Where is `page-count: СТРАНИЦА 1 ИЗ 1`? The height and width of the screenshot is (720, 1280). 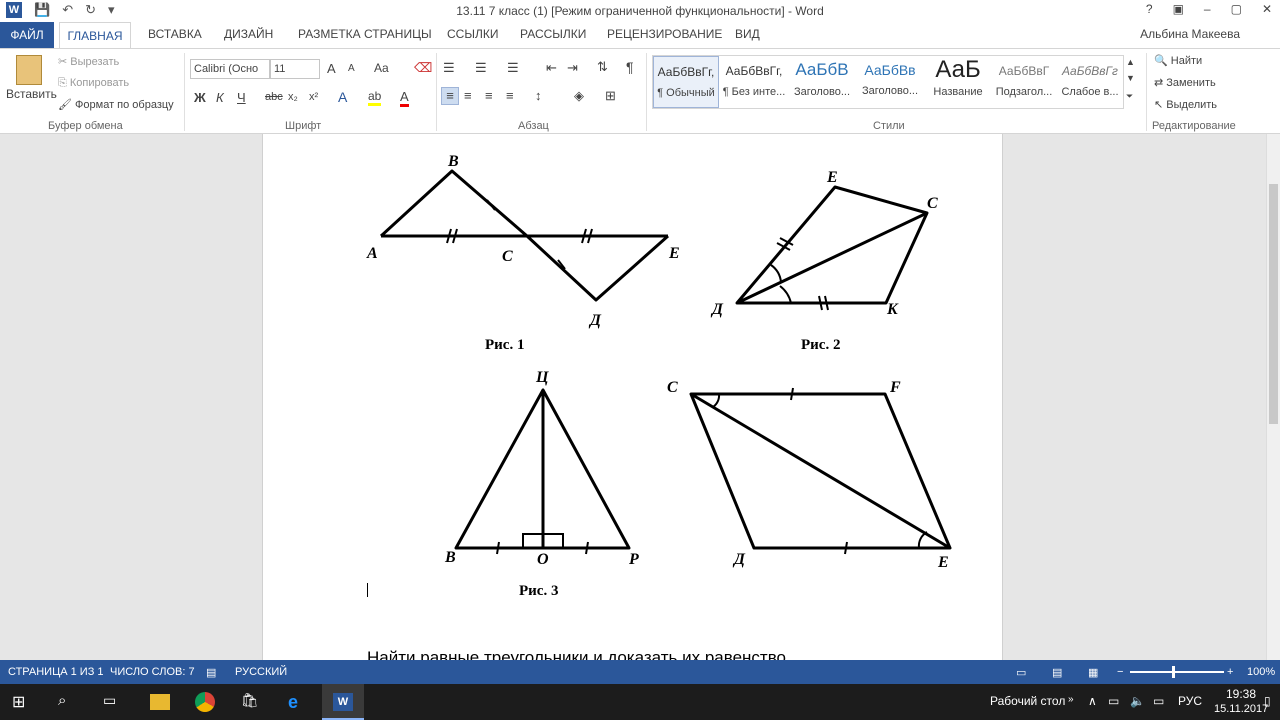 page-count: СТРАНИЦА 1 ИЗ 1 is located at coordinates (56, 672).